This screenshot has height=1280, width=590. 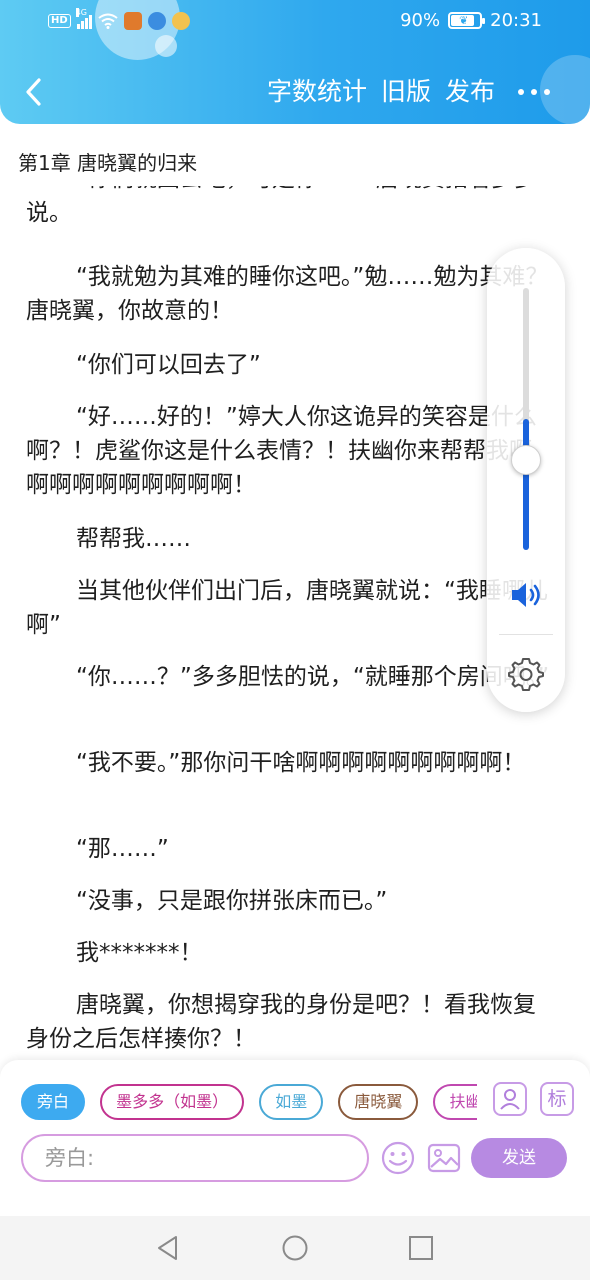 I want to click on word-count-button: 字数统计, so click(x=317, y=92).